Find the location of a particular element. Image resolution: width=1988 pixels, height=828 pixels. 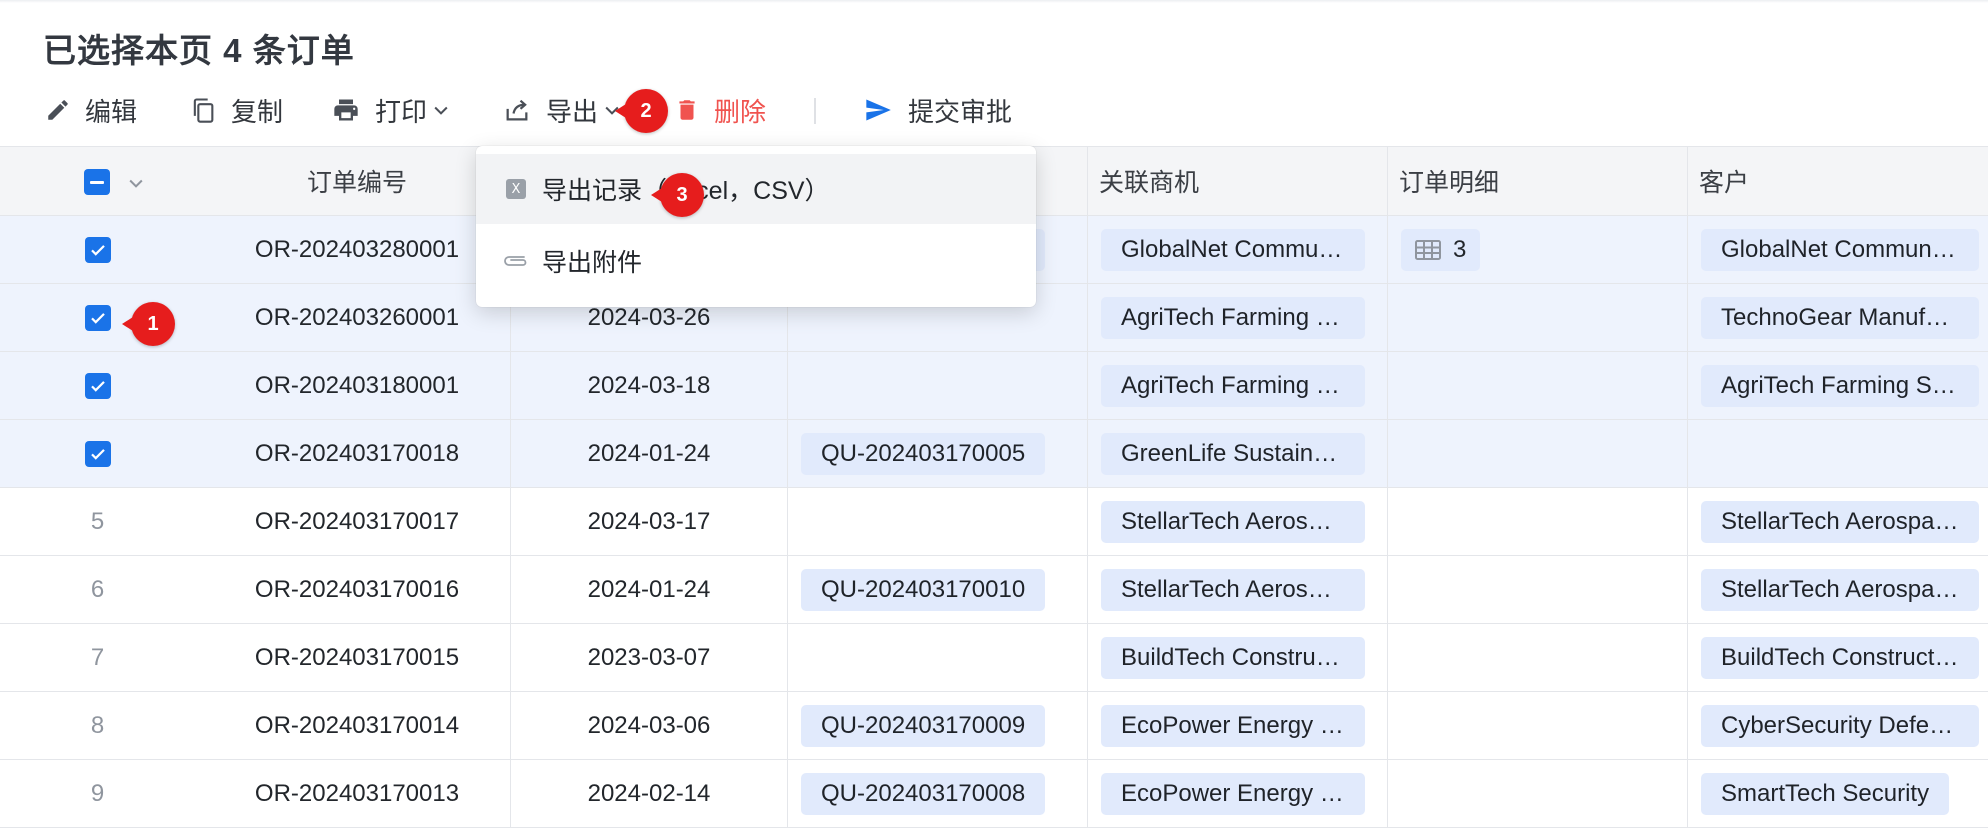

customer-cell: BuildTech Construction is located at coordinates (1837, 657).